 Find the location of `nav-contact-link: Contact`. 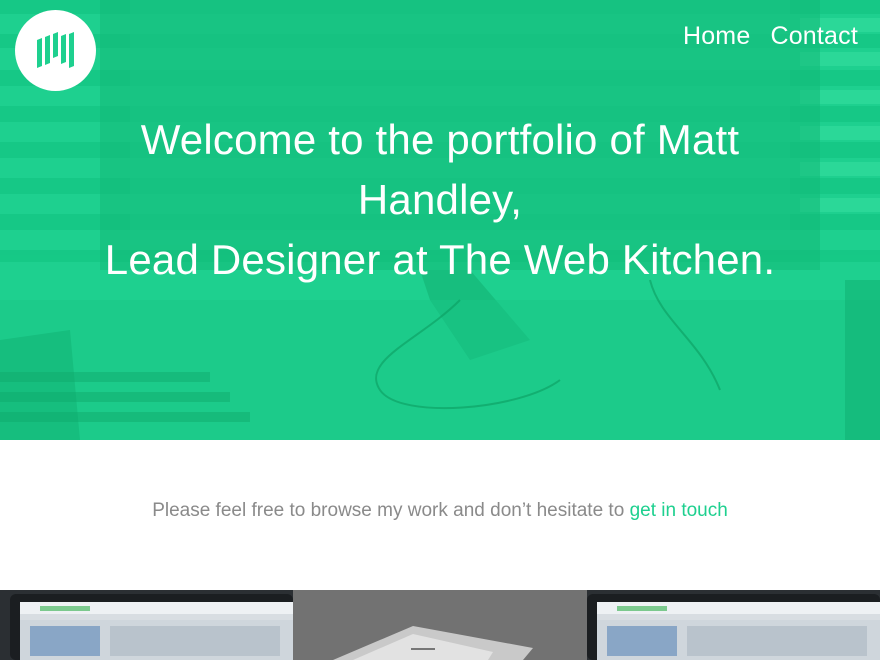

nav-contact-link: Contact is located at coordinates (814, 36).